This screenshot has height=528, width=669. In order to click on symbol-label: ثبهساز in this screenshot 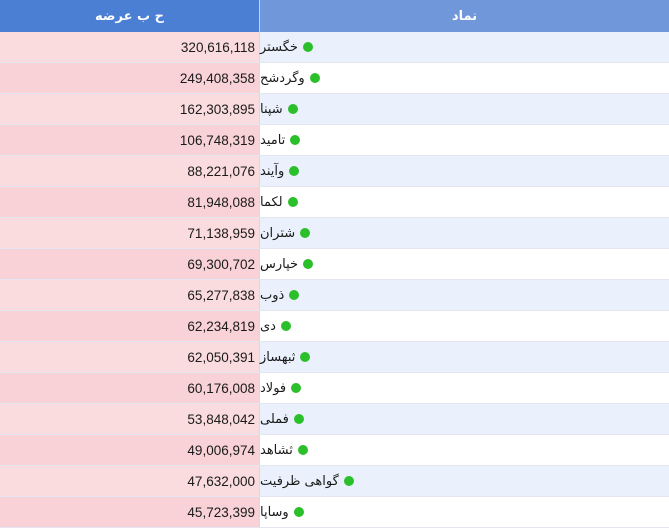, I will do `click(277, 357)`.